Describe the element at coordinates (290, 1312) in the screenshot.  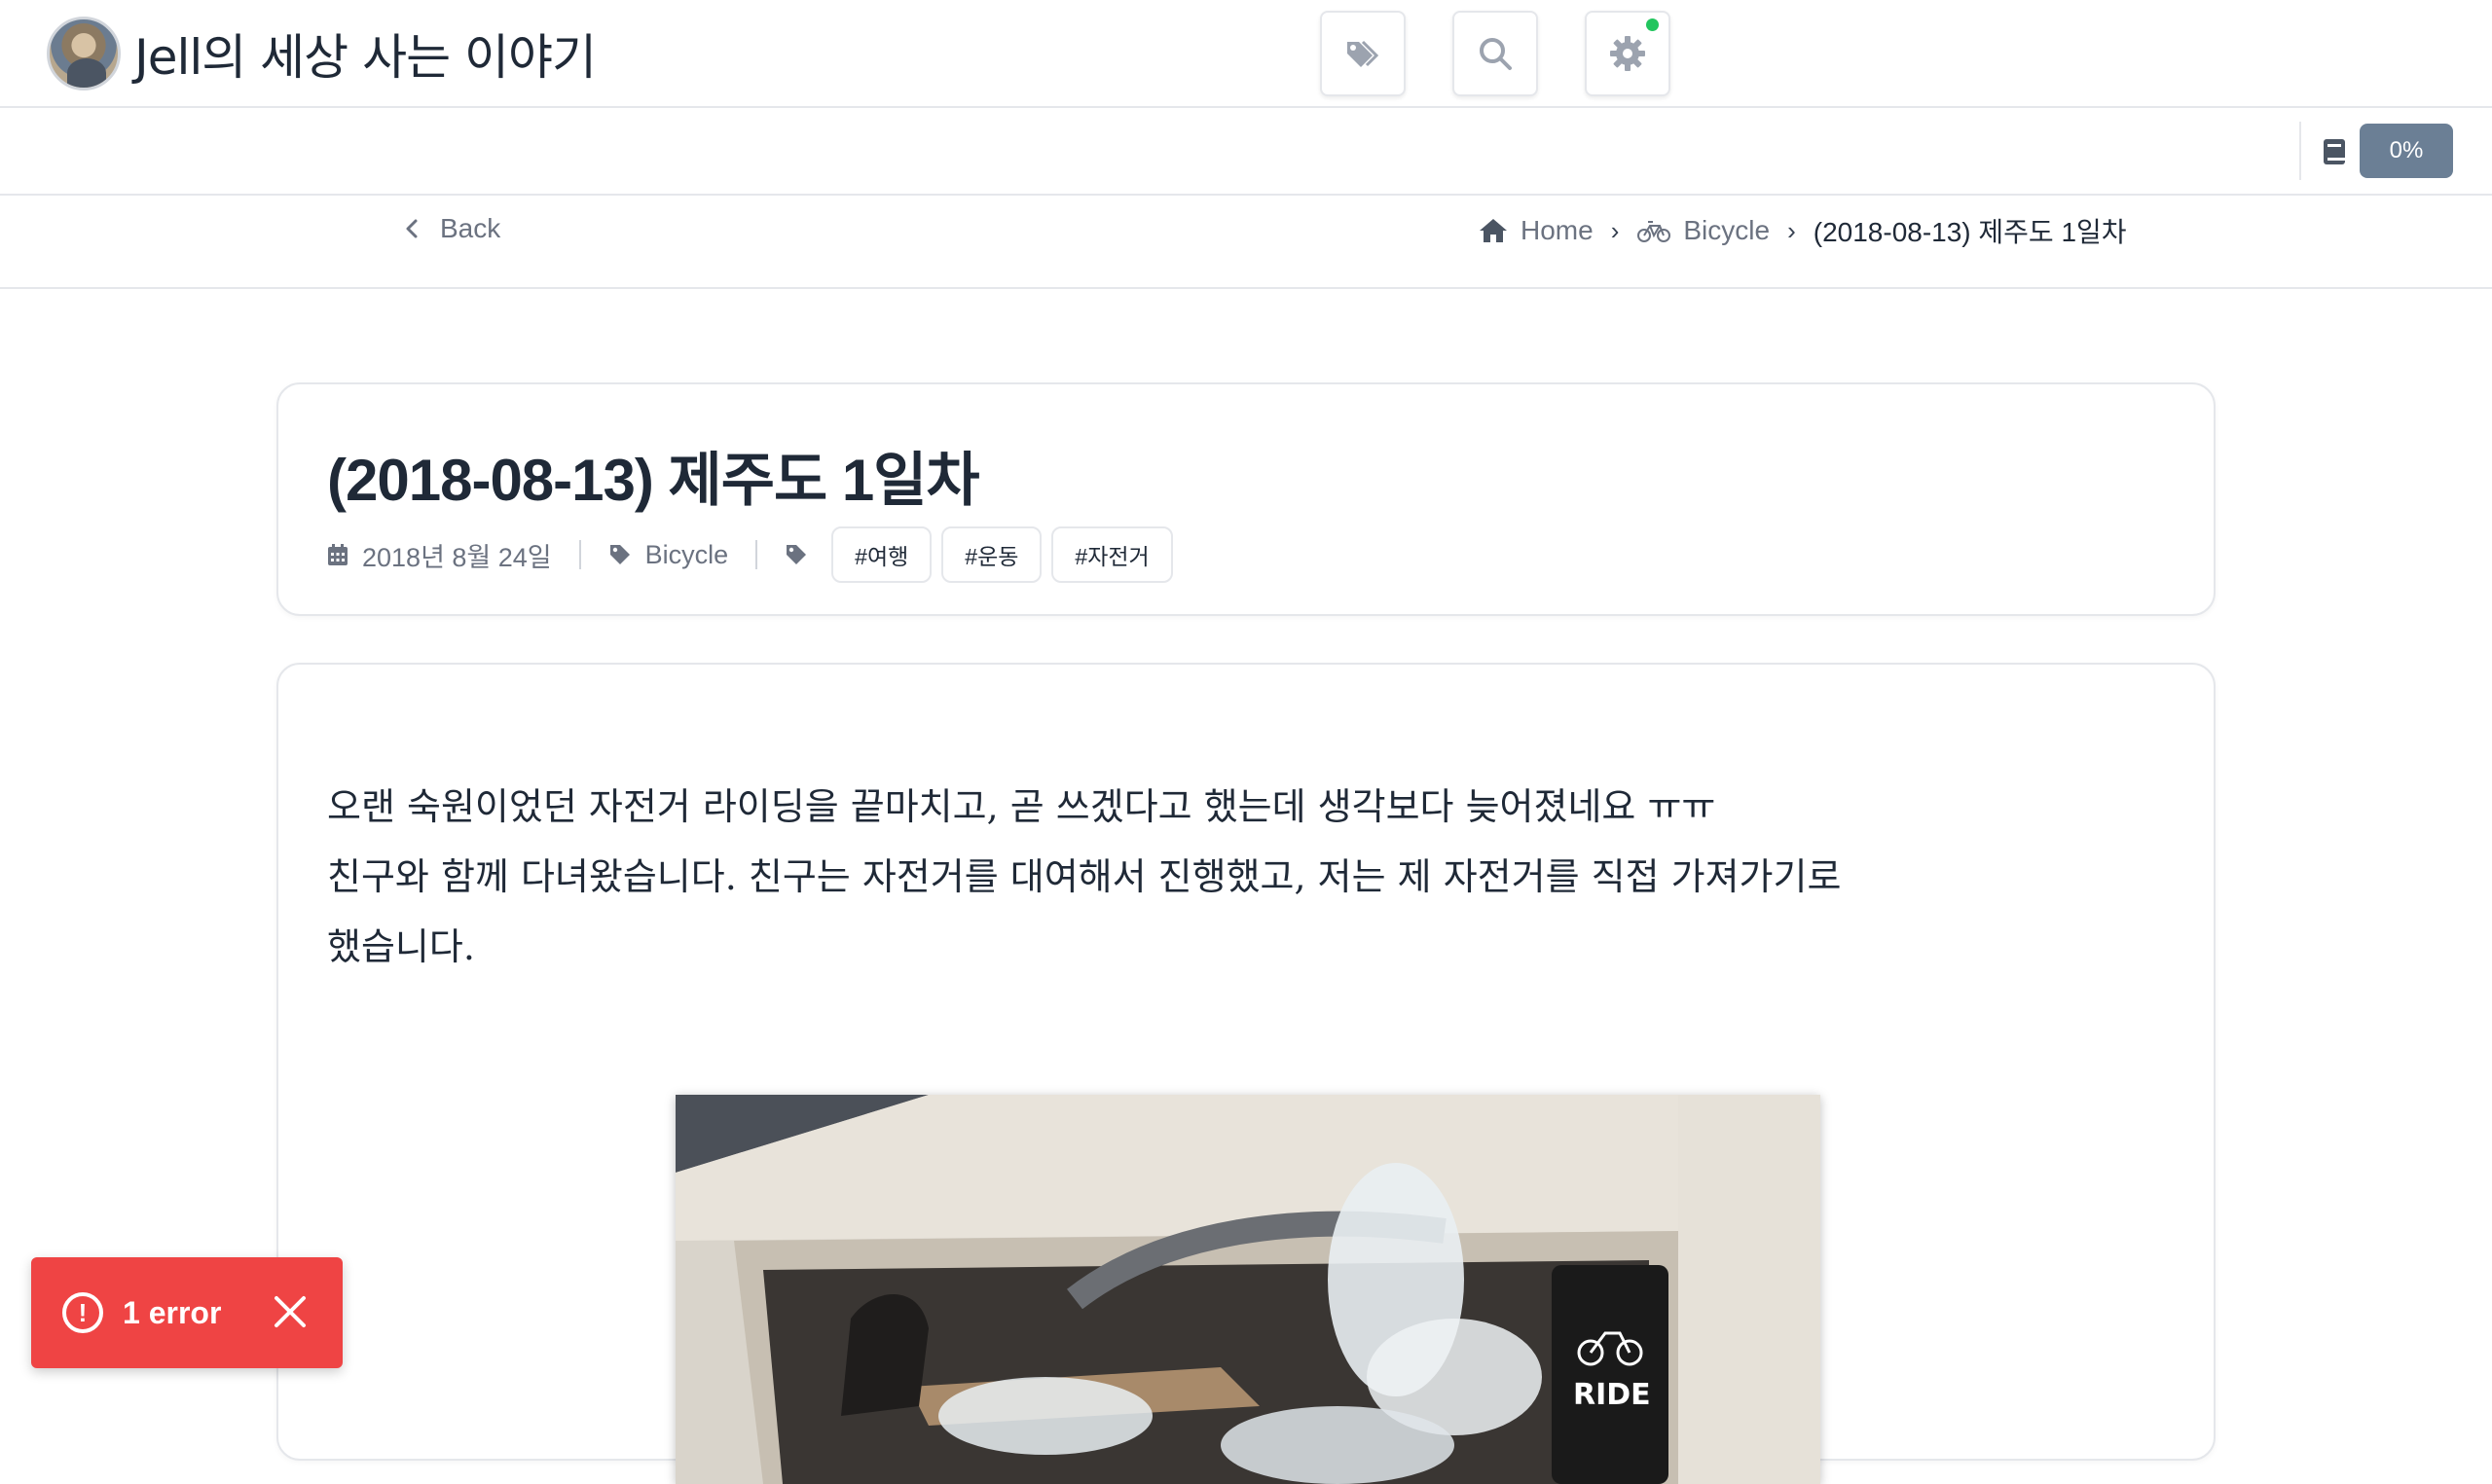
I see `close-icon` at that location.